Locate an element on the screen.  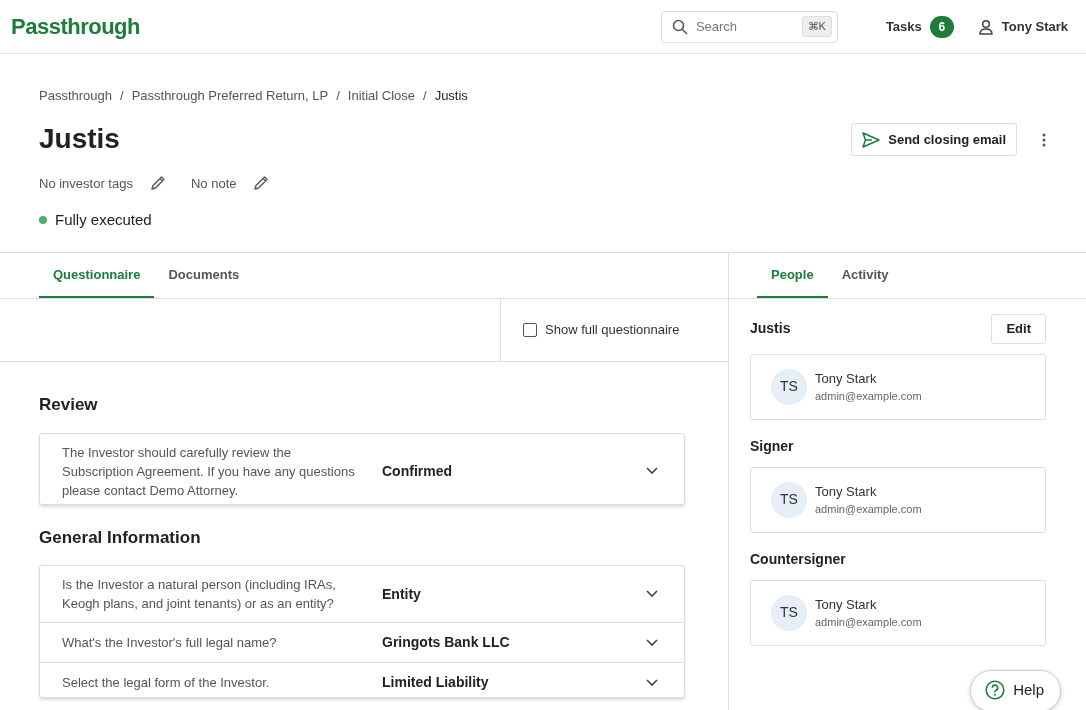
edit-note-button is located at coordinates (261, 183).